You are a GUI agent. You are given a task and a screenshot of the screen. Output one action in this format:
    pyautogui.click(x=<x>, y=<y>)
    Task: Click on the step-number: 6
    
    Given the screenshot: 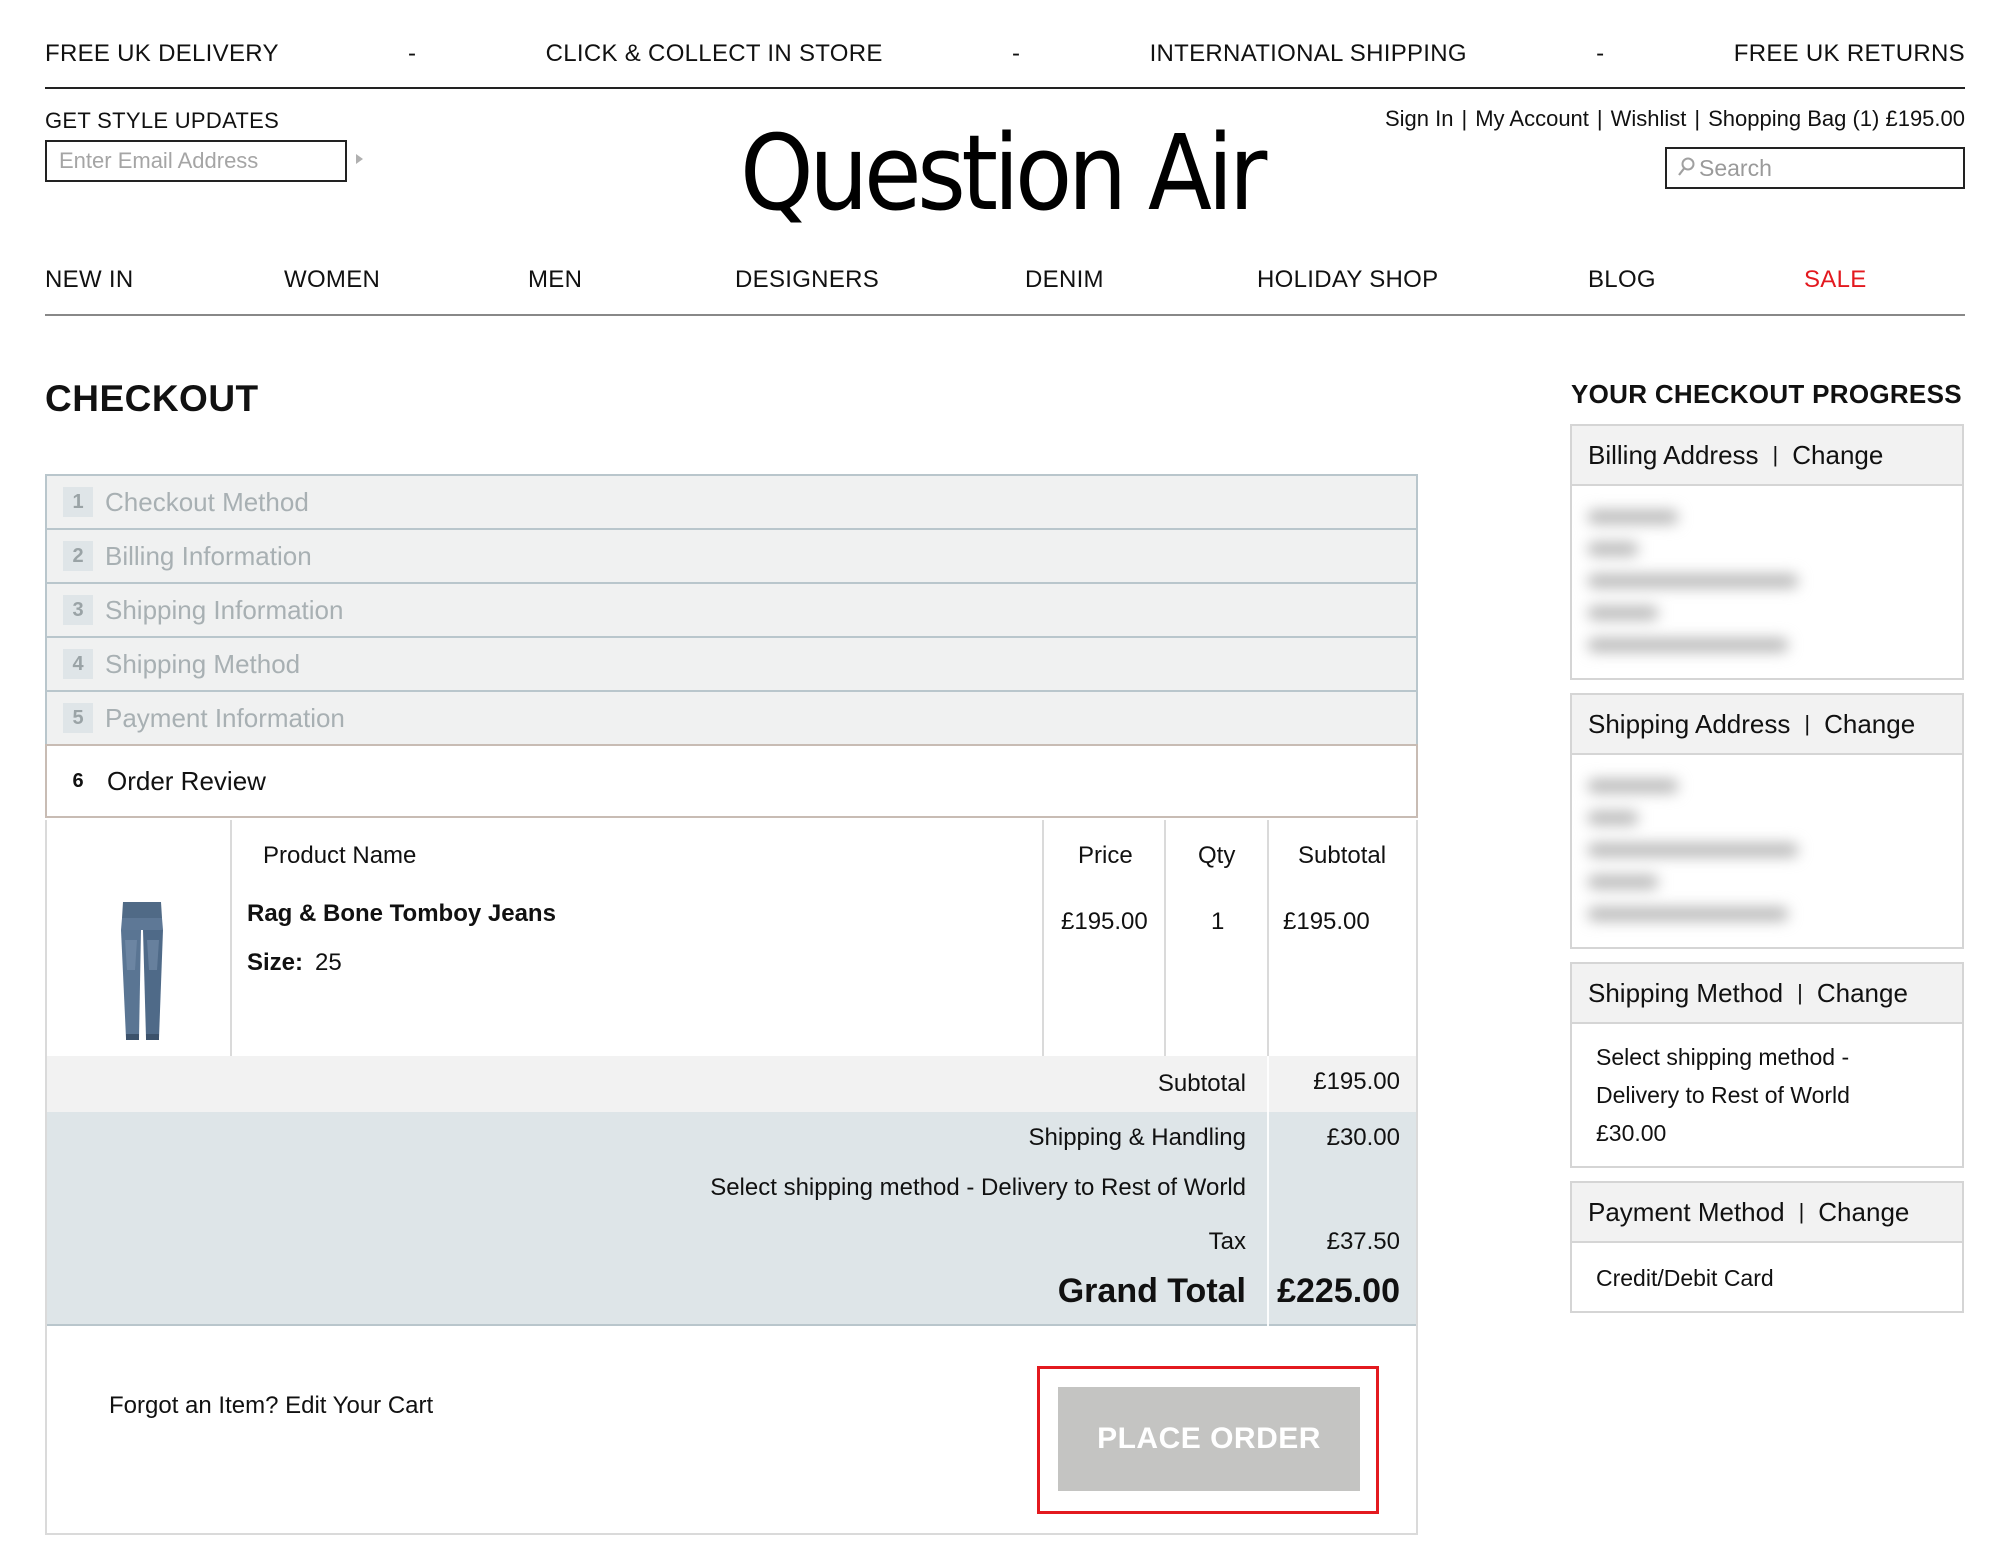 What is the action you would take?
    pyautogui.click(x=78, y=780)
    